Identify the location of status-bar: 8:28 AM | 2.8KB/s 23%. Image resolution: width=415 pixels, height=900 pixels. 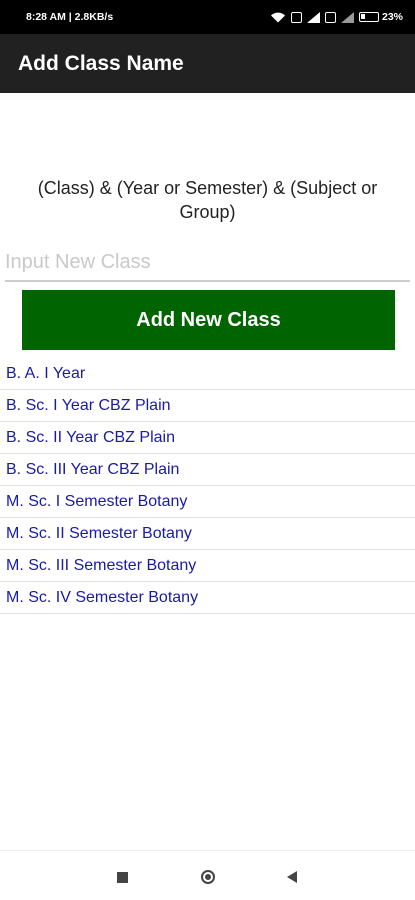
(207, 17).